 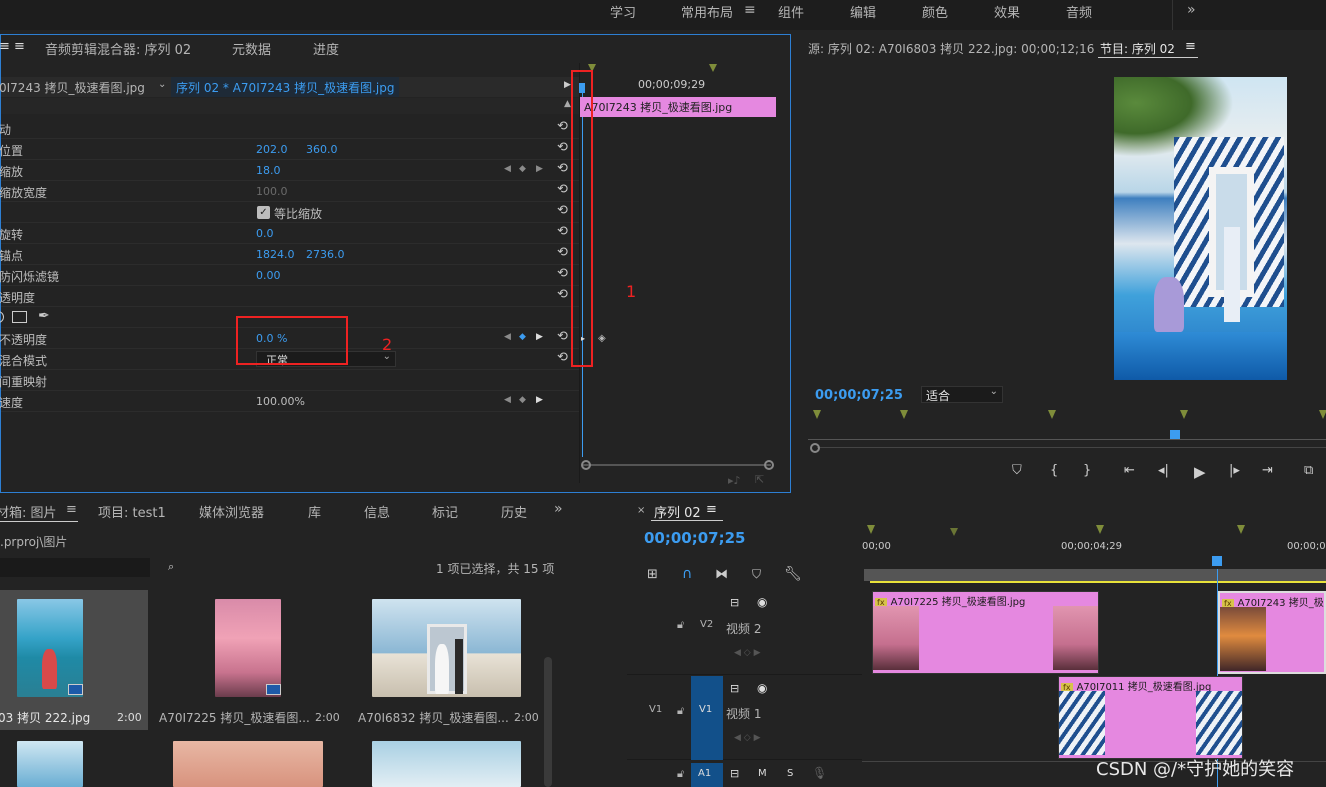 I want to click on track-target-v1: V1, so click(x=707, y=718).